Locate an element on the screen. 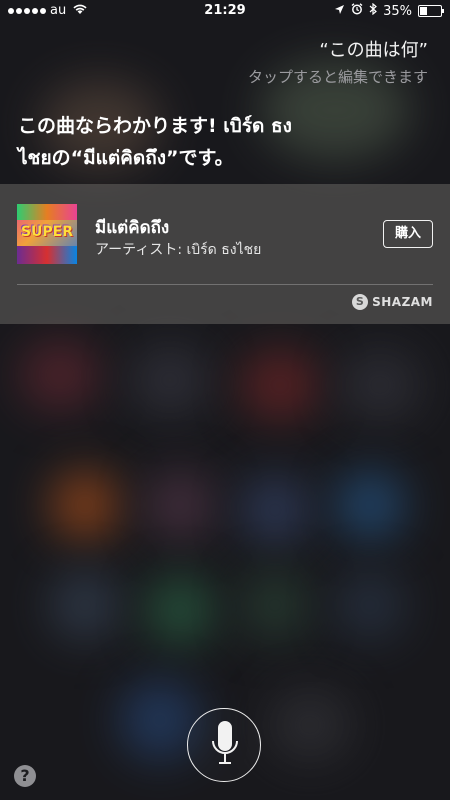 The height and width of the screenshot is (800, 450). album-art: SUPER is located at coordinates (47, 234).